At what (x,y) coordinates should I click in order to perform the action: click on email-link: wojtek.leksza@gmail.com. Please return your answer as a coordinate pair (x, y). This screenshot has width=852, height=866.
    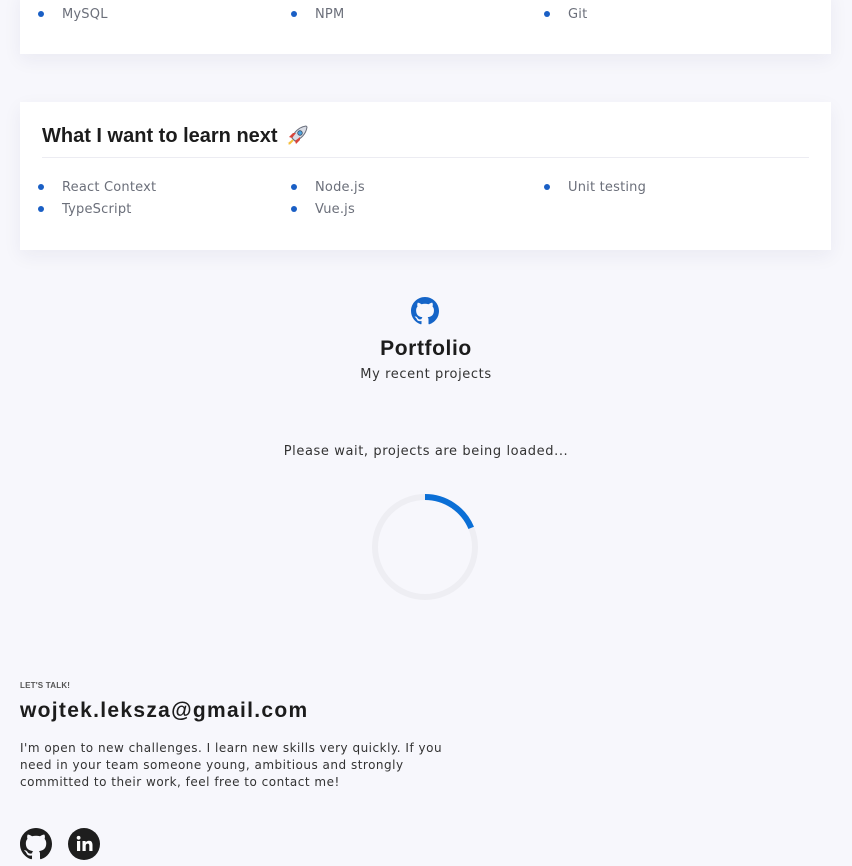
    Looking at the image, I should click on (164, 711).